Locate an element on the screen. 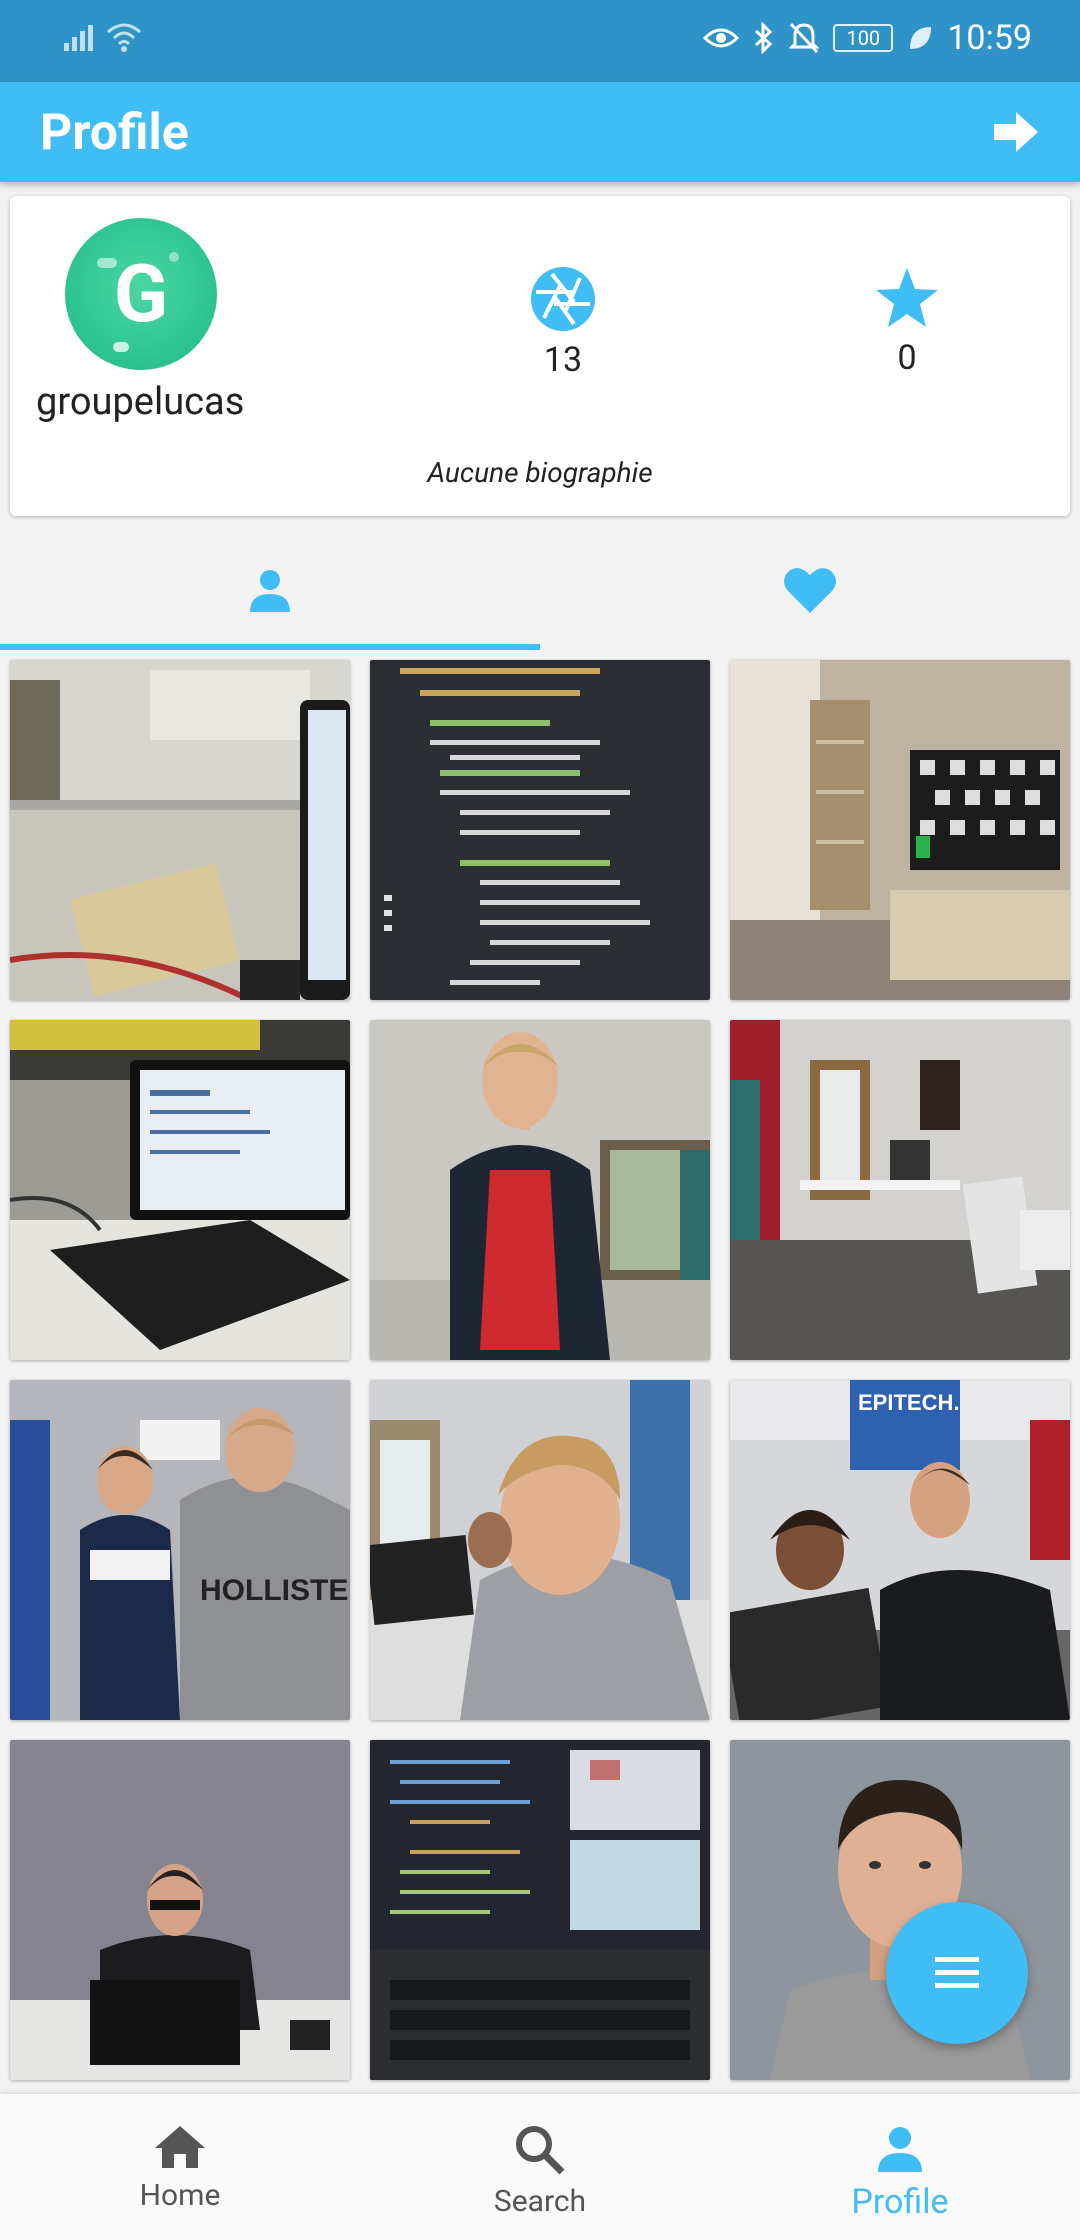 The height and width of the screenshot is (2240, 1080). nav-search: Search is located at coordinates (540, 2167).